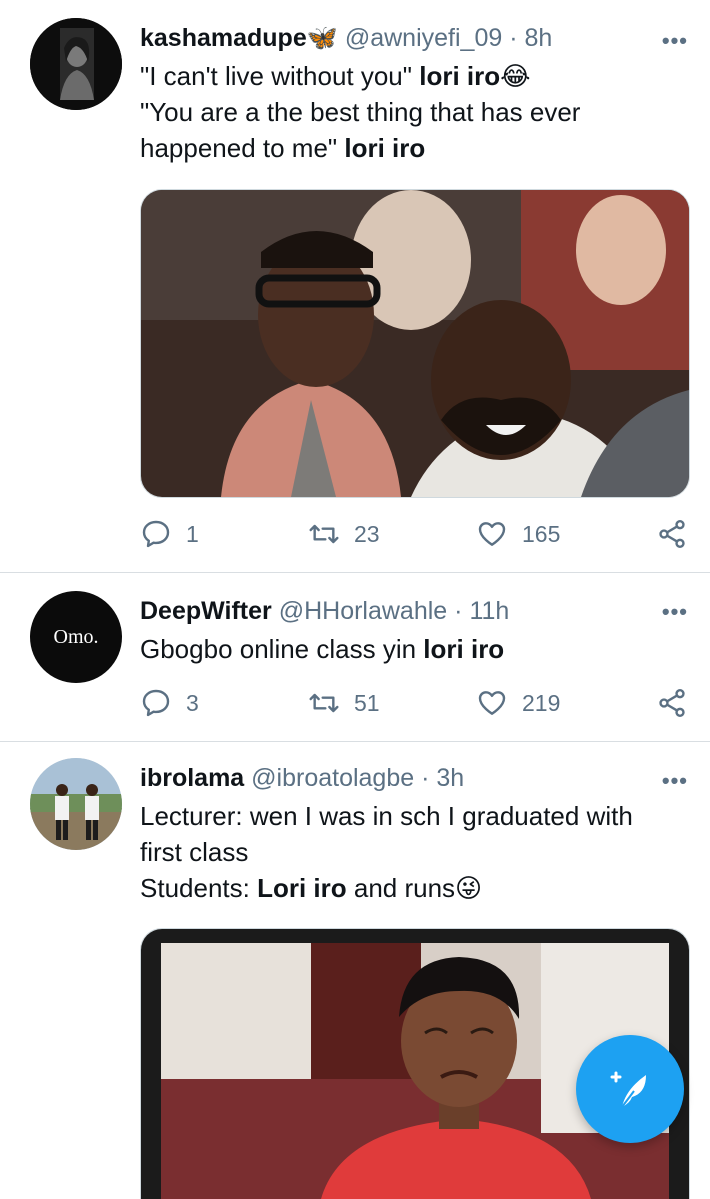  I want to click on tweet-text-line: first class, so click(194, 852).